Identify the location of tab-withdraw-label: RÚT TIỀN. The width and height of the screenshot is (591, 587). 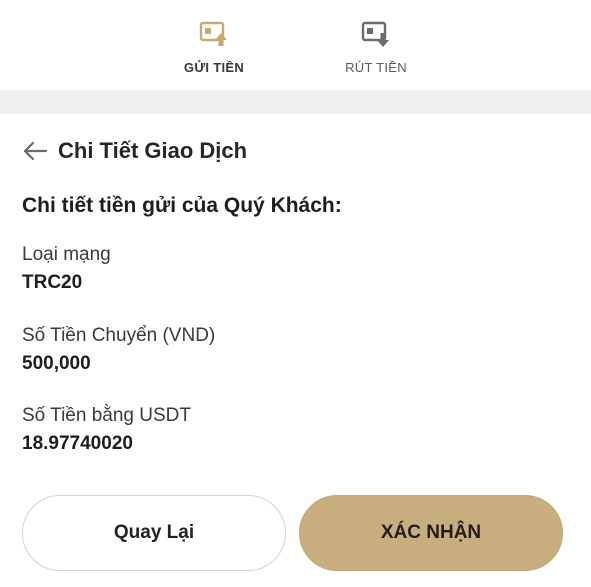
(376, 67).